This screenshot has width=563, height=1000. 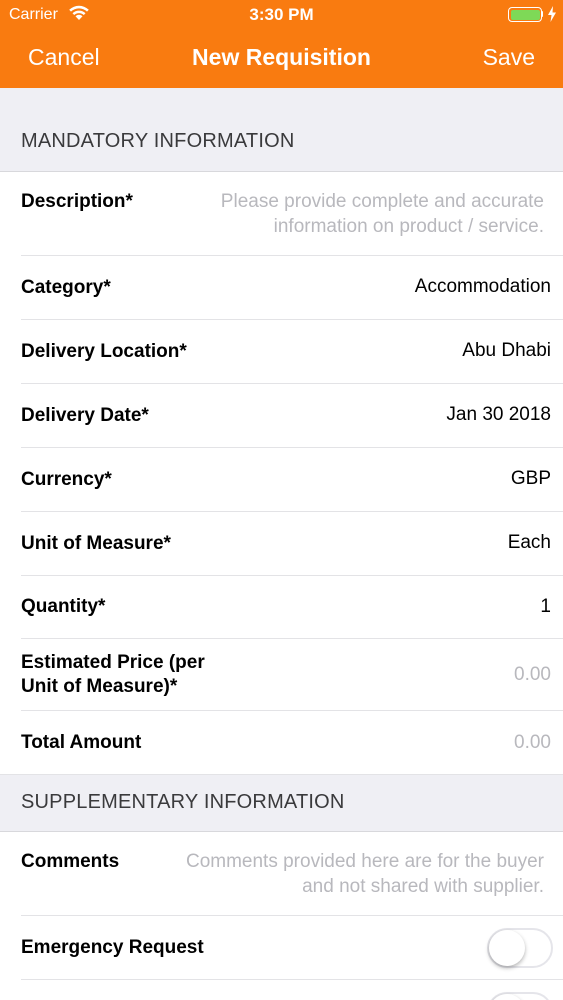 I want to click on quantity-label: Quantity*, so click(x=63, y=606).